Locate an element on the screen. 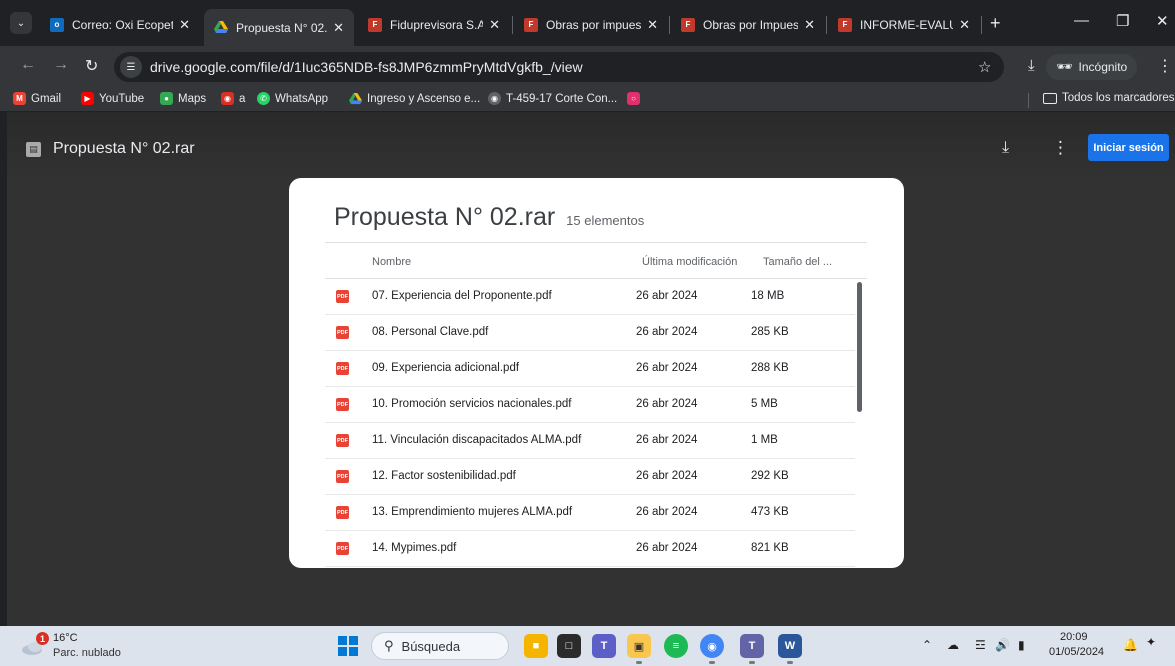 This screenshot has height=666, width=1175. forward-icon: → is located at coordinates (61, 65).